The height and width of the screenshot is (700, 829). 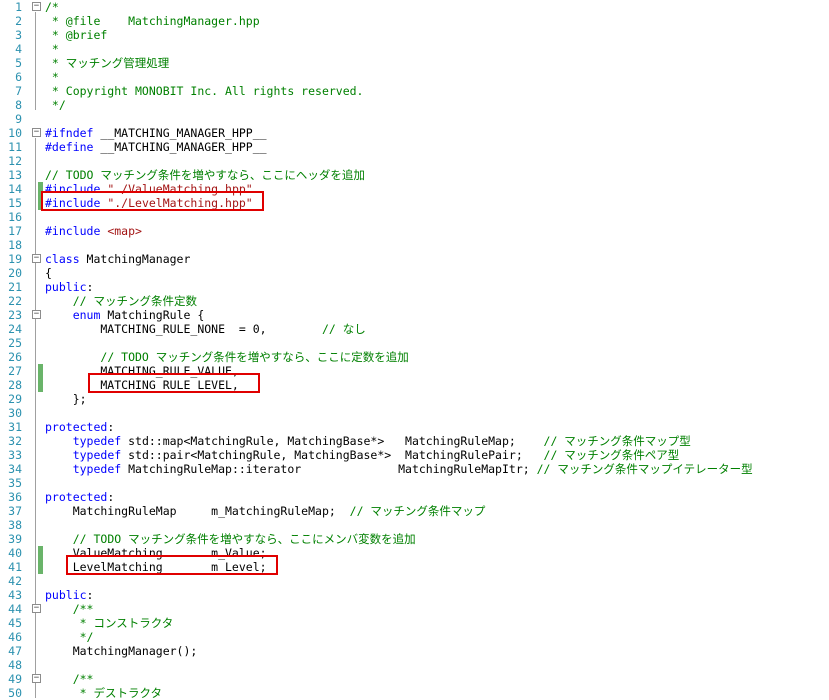 What do you see at coordinates (109, 623) in the screenshot?
I see `code-text: * コンストラクタ` at bounding box center [109, 623].